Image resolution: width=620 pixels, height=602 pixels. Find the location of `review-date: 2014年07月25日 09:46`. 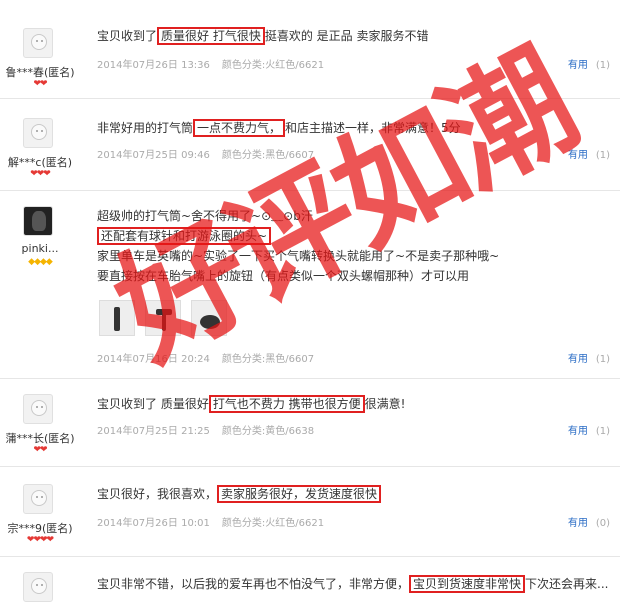

review-date: 2014年07月25日 09:46 is located at coordinates (153, 155).